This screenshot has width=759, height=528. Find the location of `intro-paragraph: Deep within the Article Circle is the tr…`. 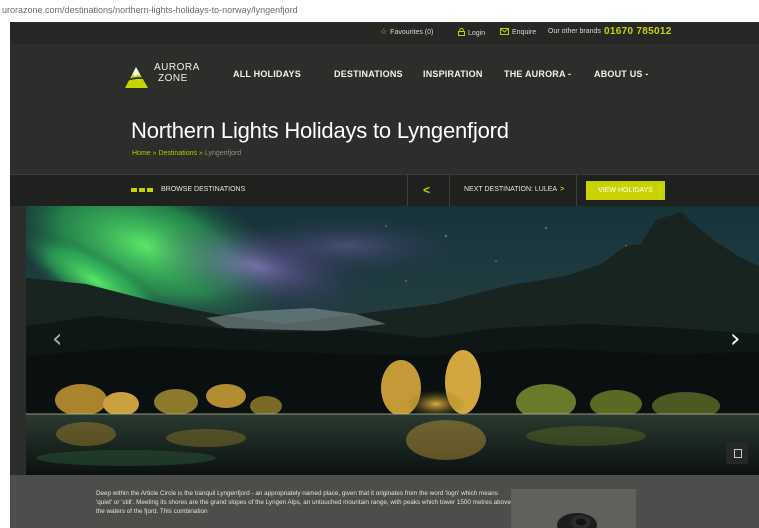

intro-paragraph: Deep within the Article Circle is the tr… is located at coordinates (303, 502).